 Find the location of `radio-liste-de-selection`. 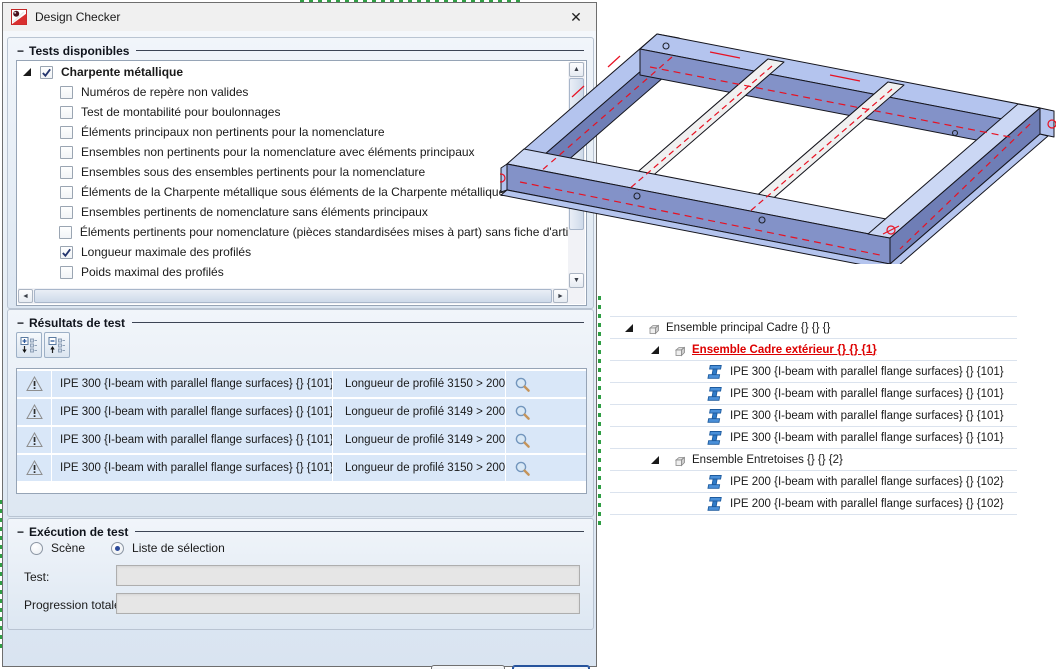

radio-liste-de-selection is located at coordinates (118, 548).